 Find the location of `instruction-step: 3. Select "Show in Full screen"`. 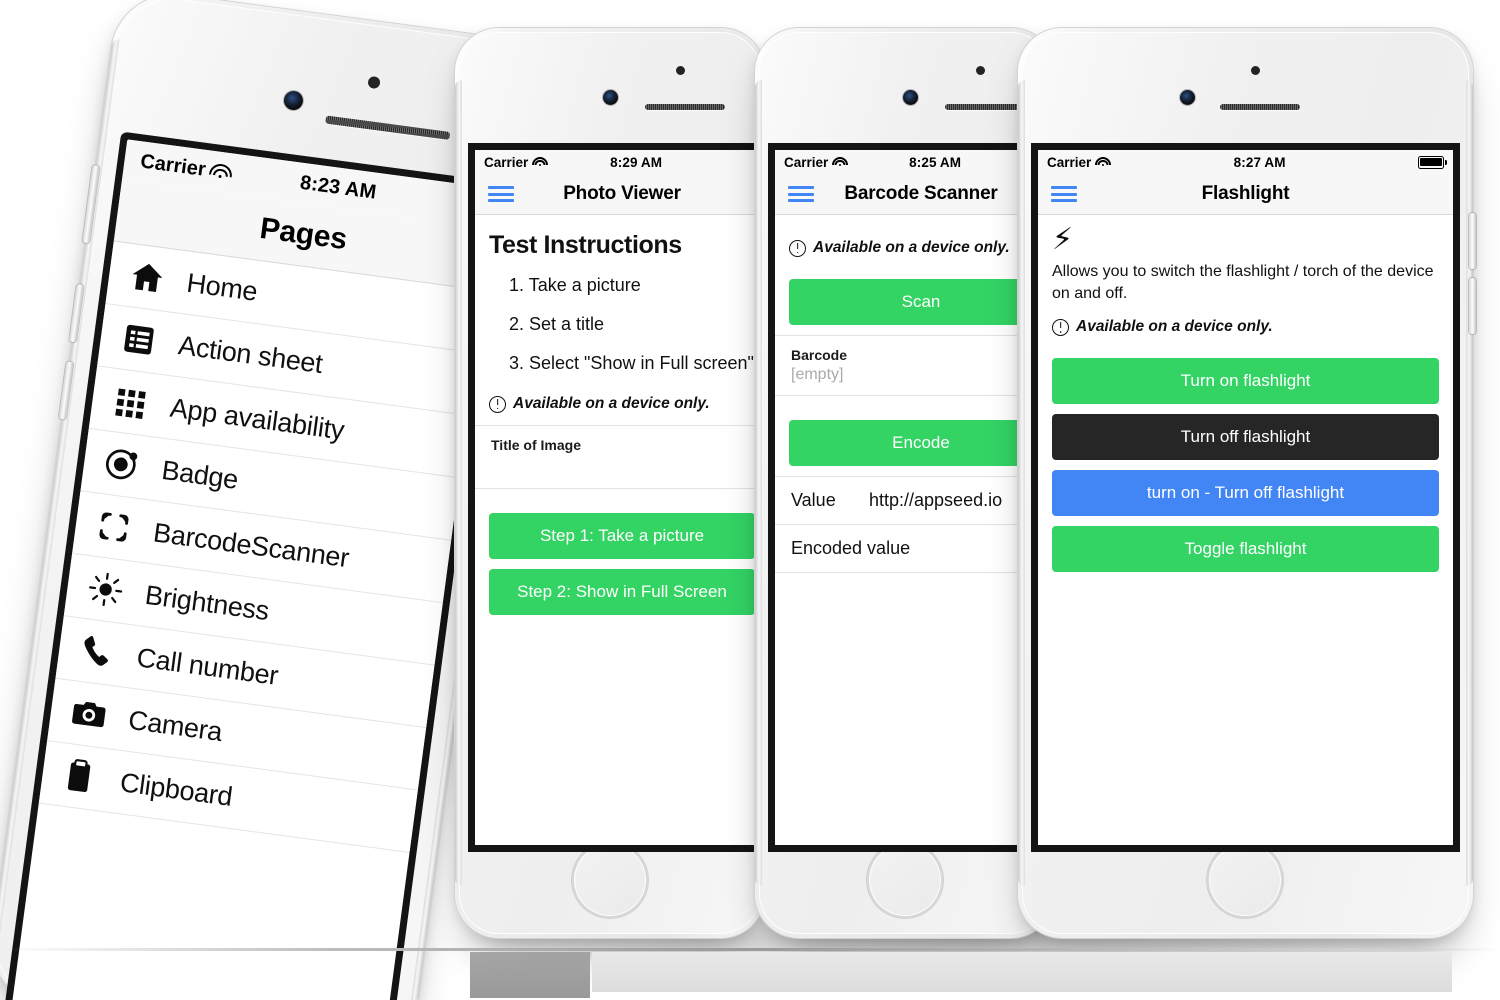

instruction-step: 3. Select "Show in Full screen" is located at coordinates (631, 363).